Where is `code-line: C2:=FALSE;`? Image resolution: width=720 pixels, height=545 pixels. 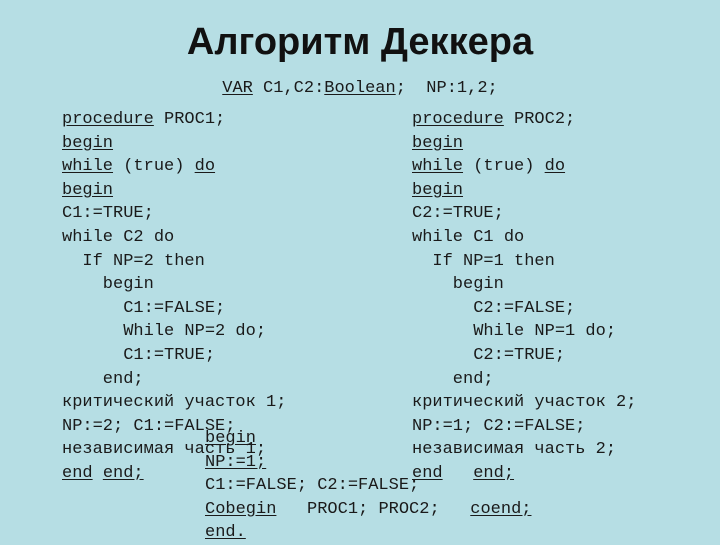
code-line: C2:=FALSE; is located at coordinates (524, 309).